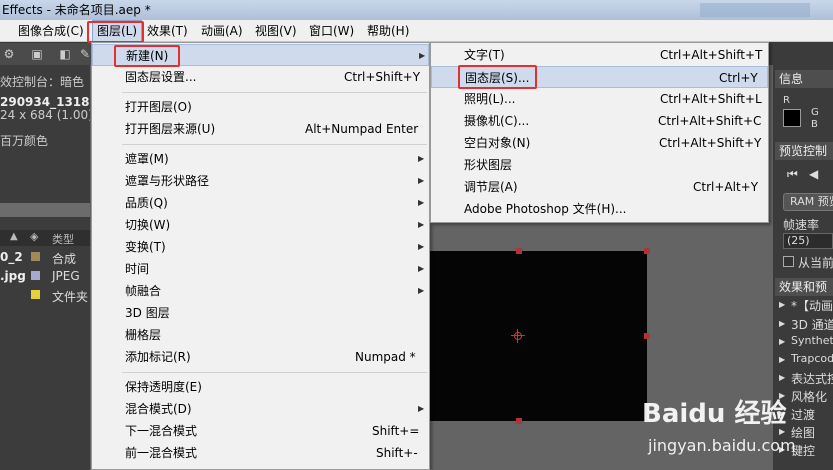  I want to click on info-r: R, so click(786, 100).